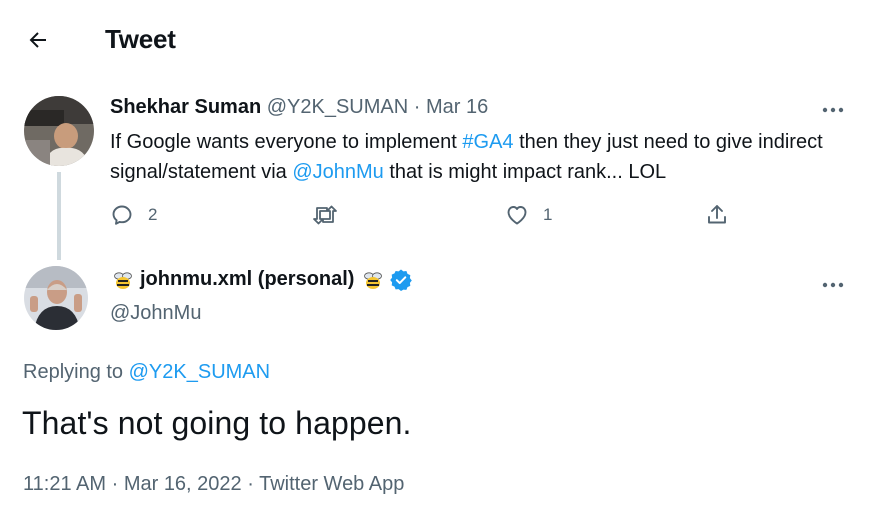 This screenshot has width=871, height=521. Describe the element at coordinates (59, 216) in the screenshot. I see `thread-connector-line` at that location.